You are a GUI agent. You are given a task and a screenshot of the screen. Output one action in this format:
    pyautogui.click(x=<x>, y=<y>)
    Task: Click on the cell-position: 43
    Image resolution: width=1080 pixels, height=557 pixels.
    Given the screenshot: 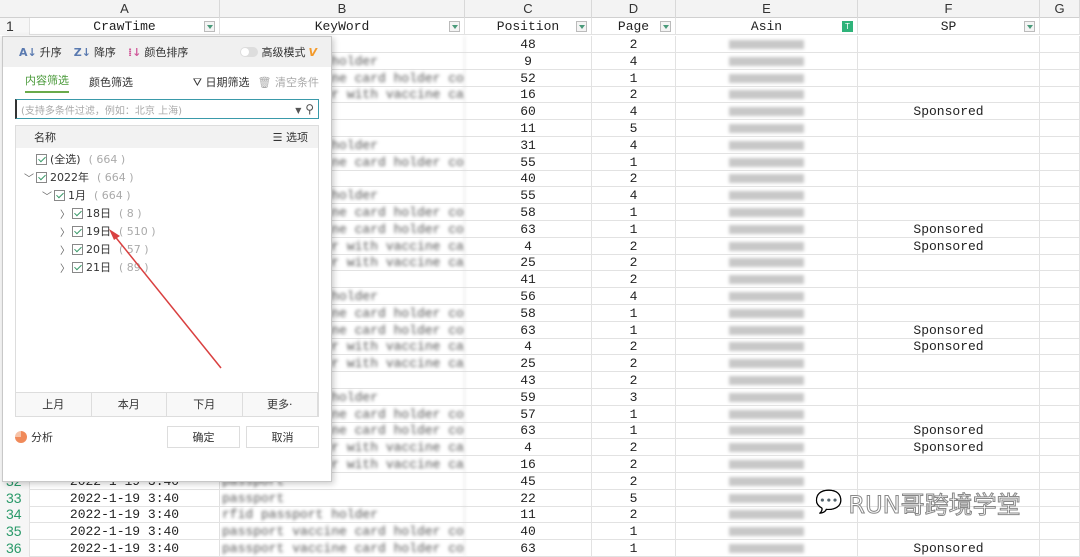 What is the action you would take?
    pyautogui.click(x=528, y=380)
    